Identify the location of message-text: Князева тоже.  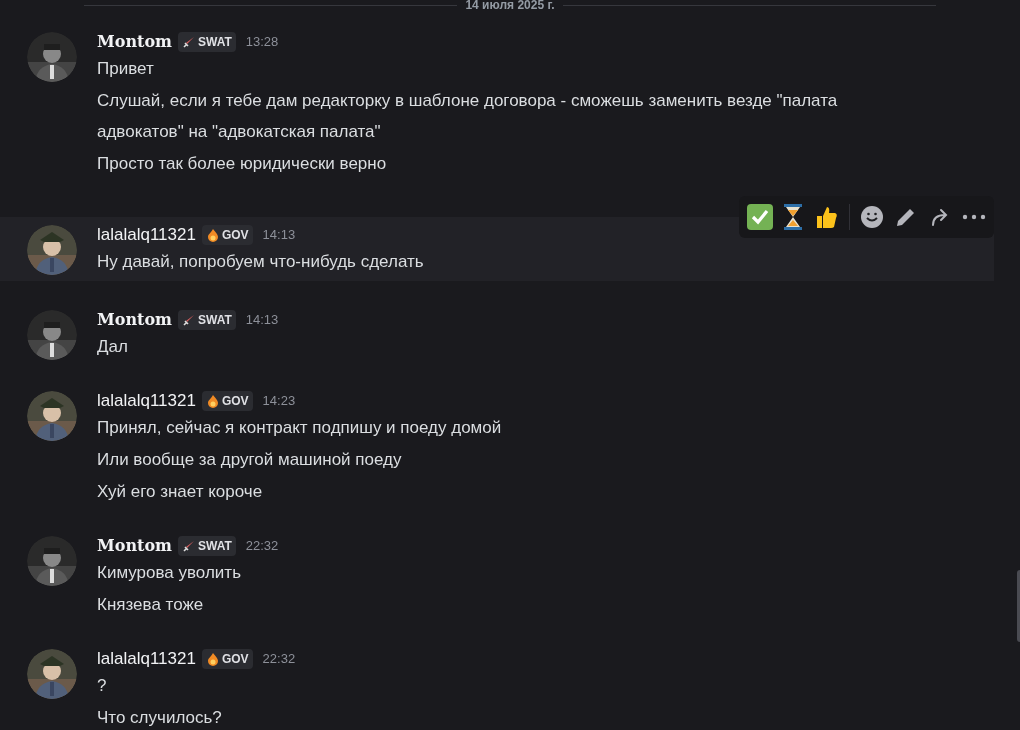
(151, 605).